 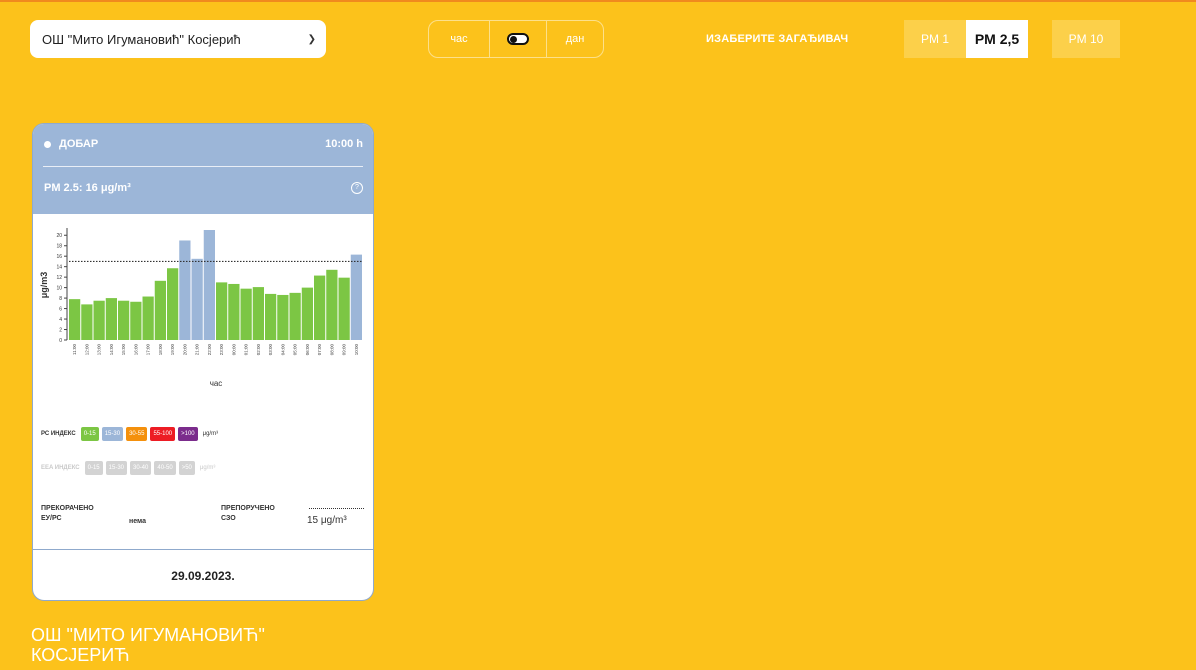 I want to click on pollutant-pm25-button: PM 2,5, so click(x=997, y=39).